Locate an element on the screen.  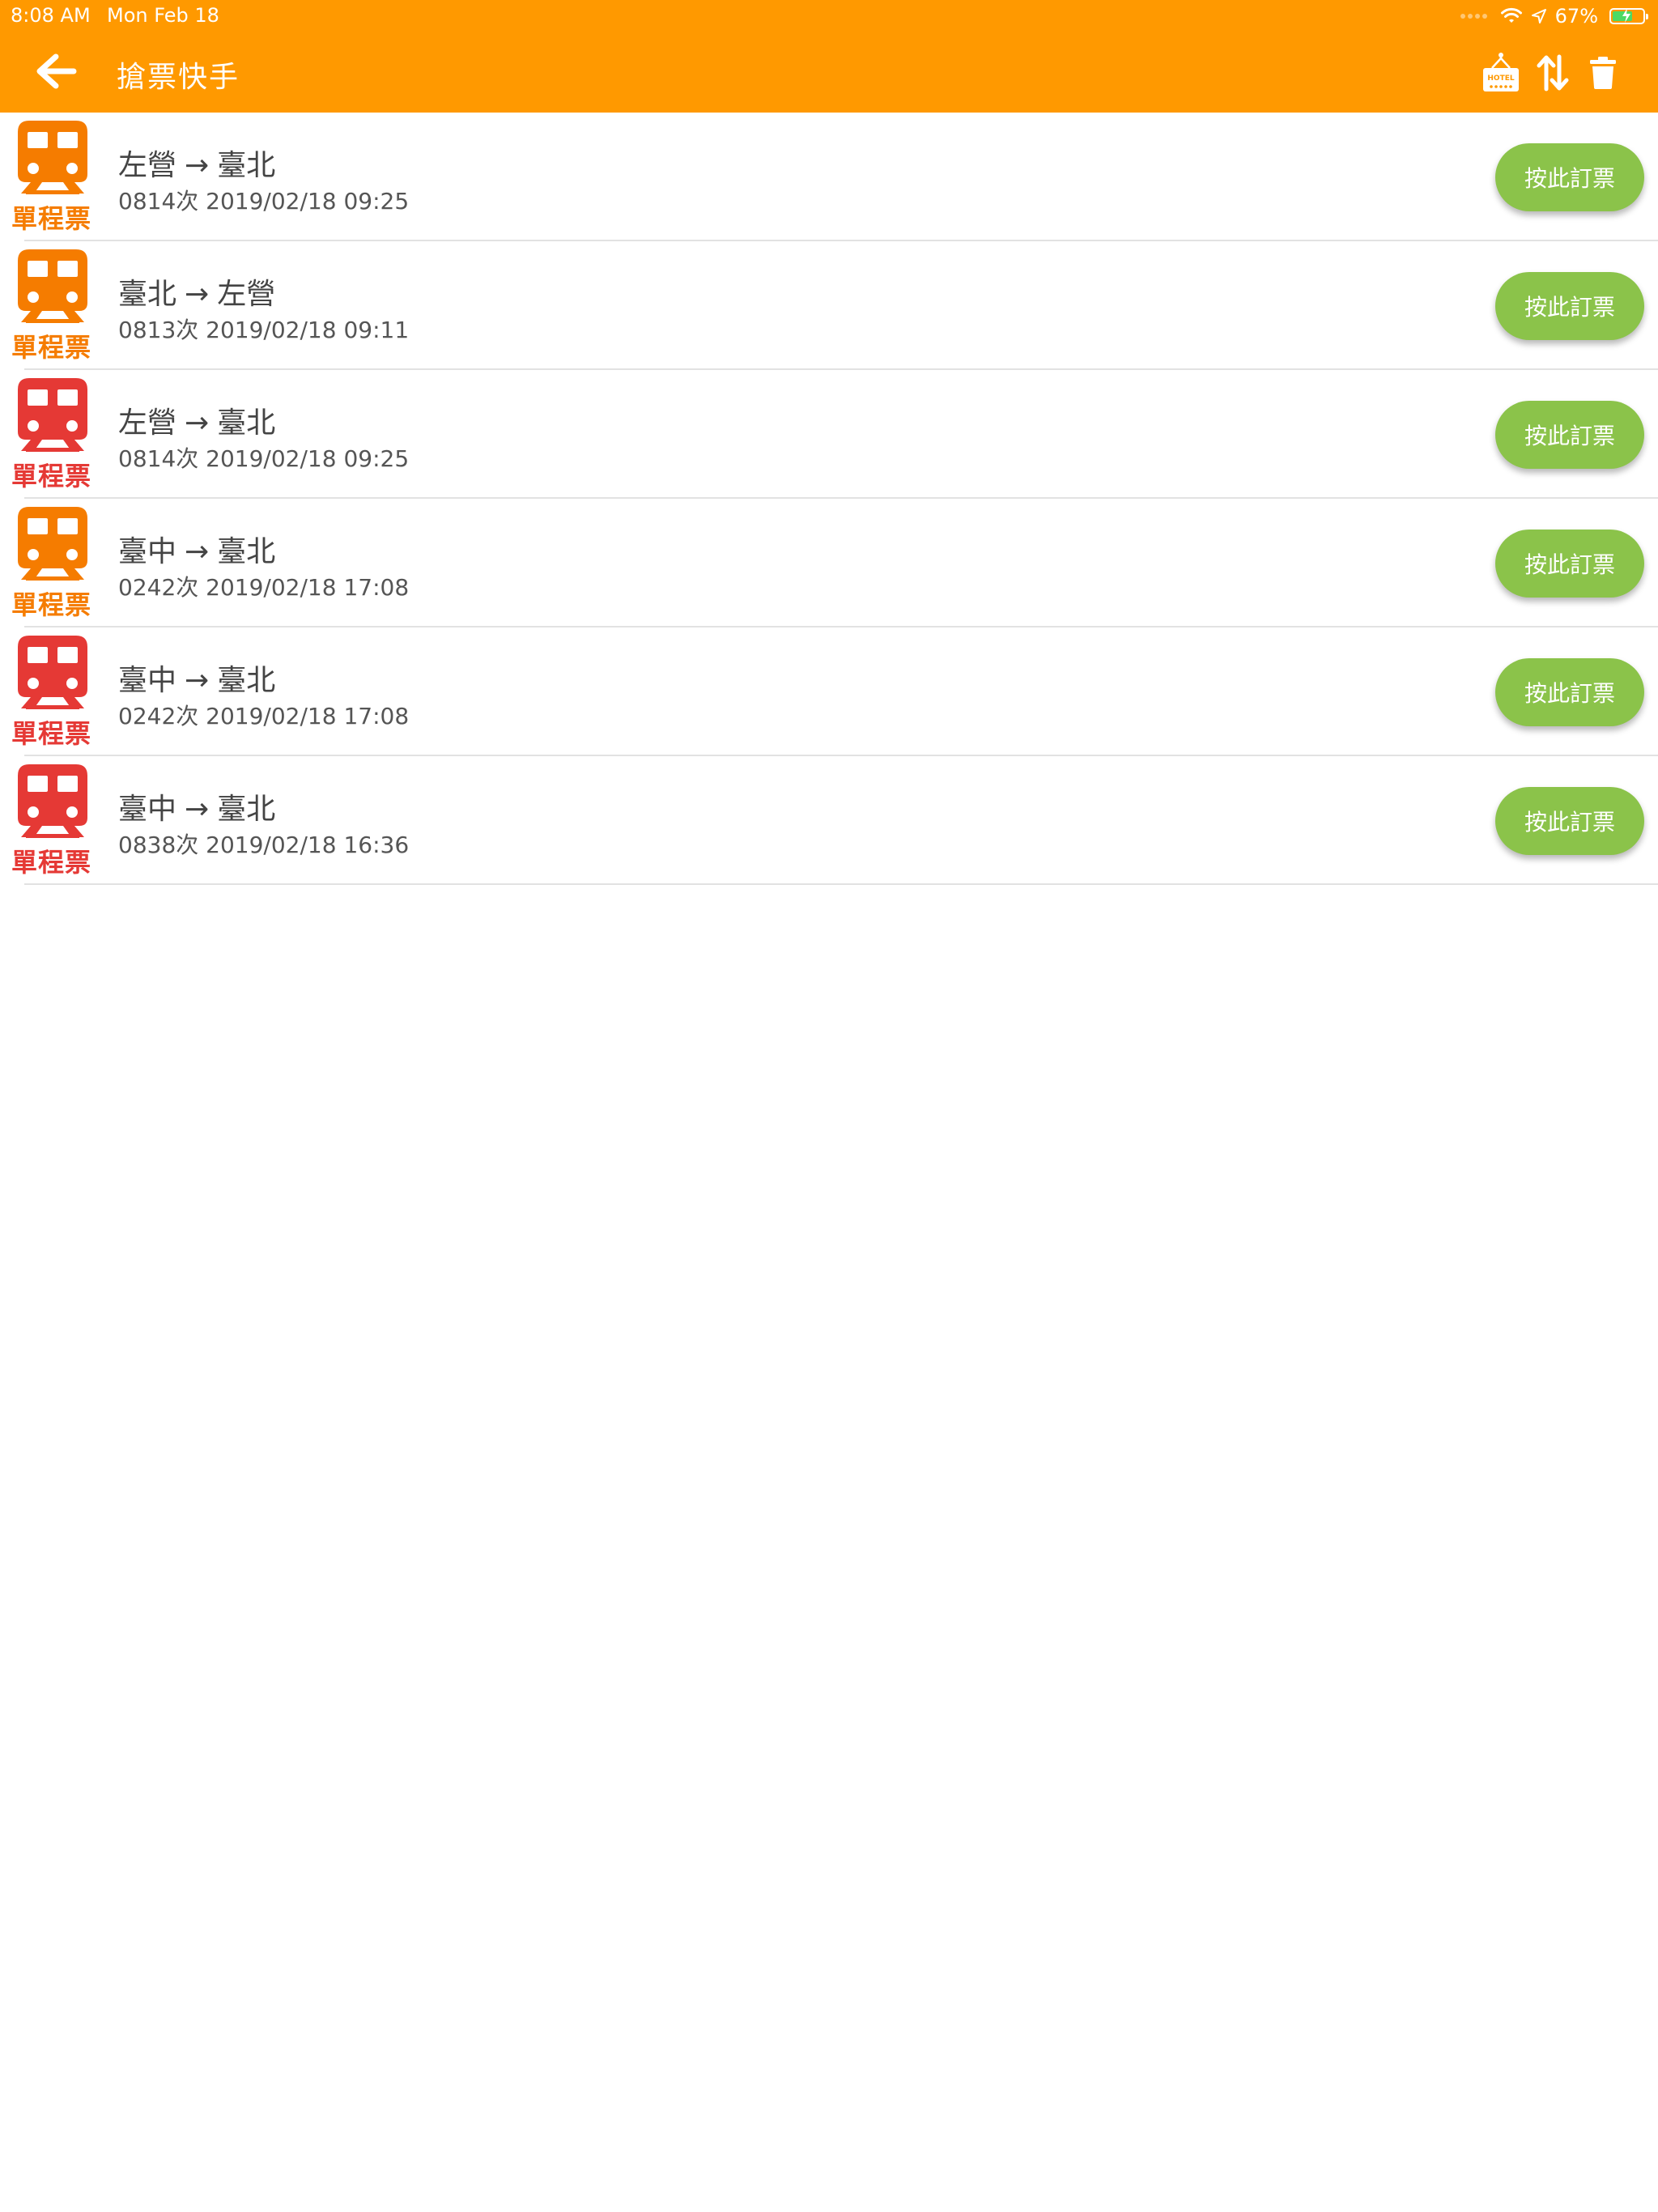
destination-station: 左營 is located at coordinates (246, 295).